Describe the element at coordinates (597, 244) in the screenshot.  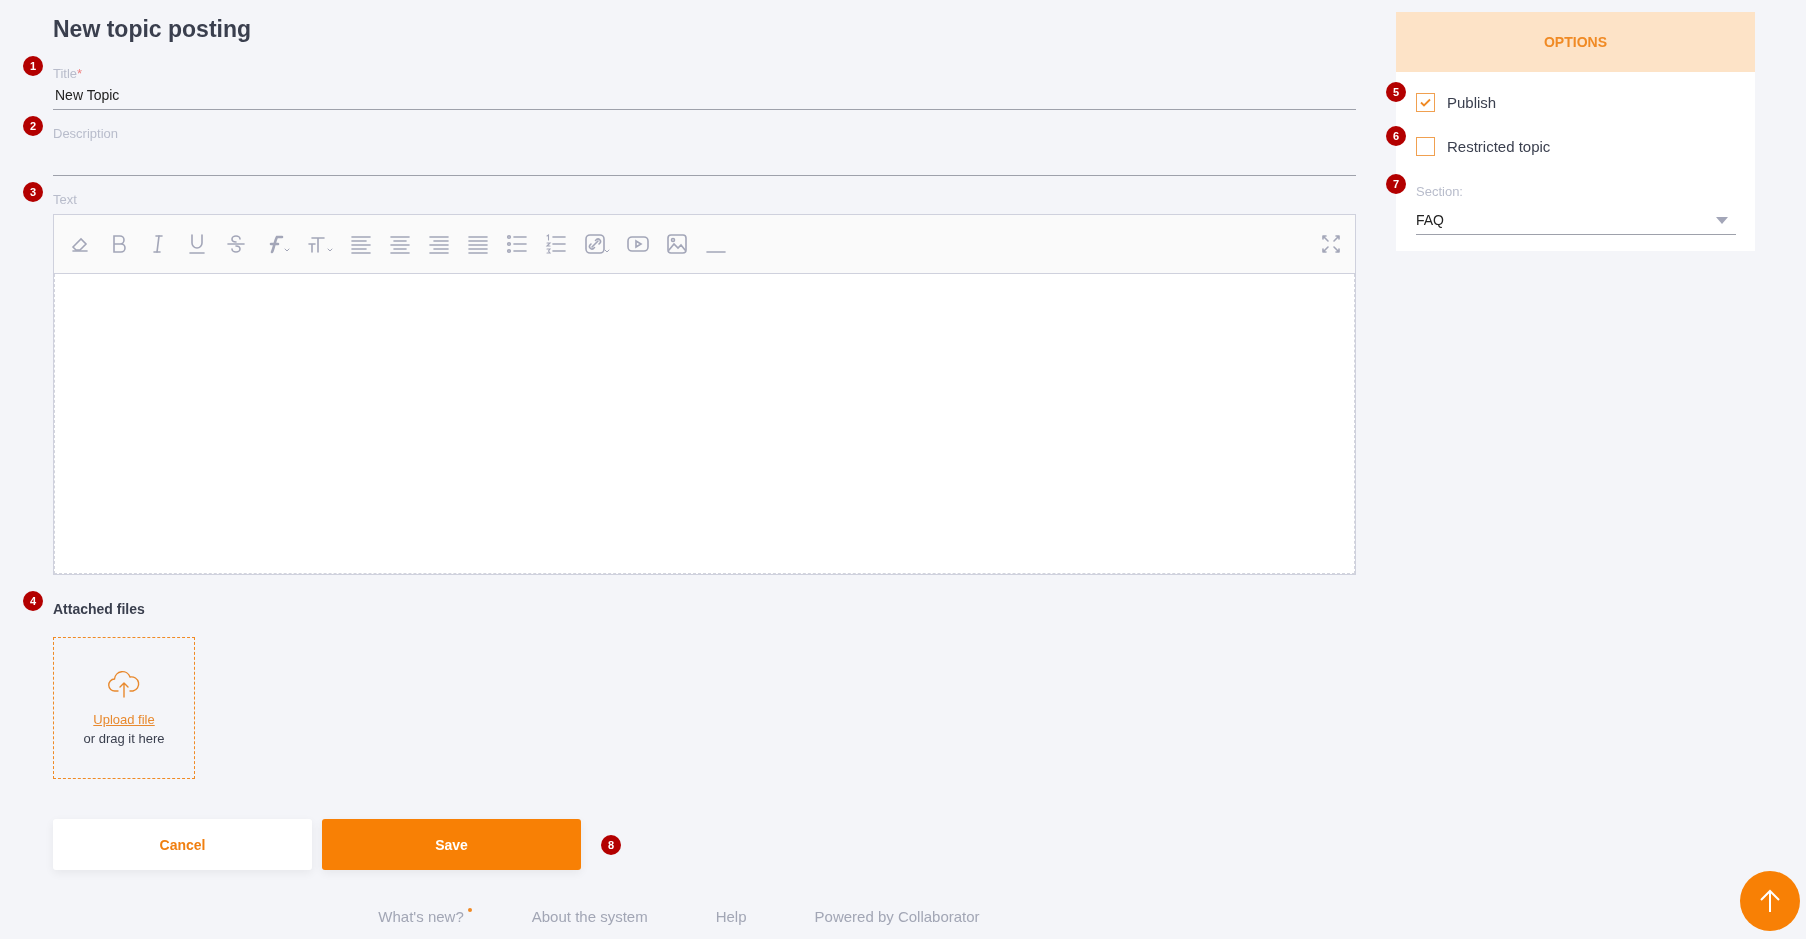
I see `link-icon` at that location.